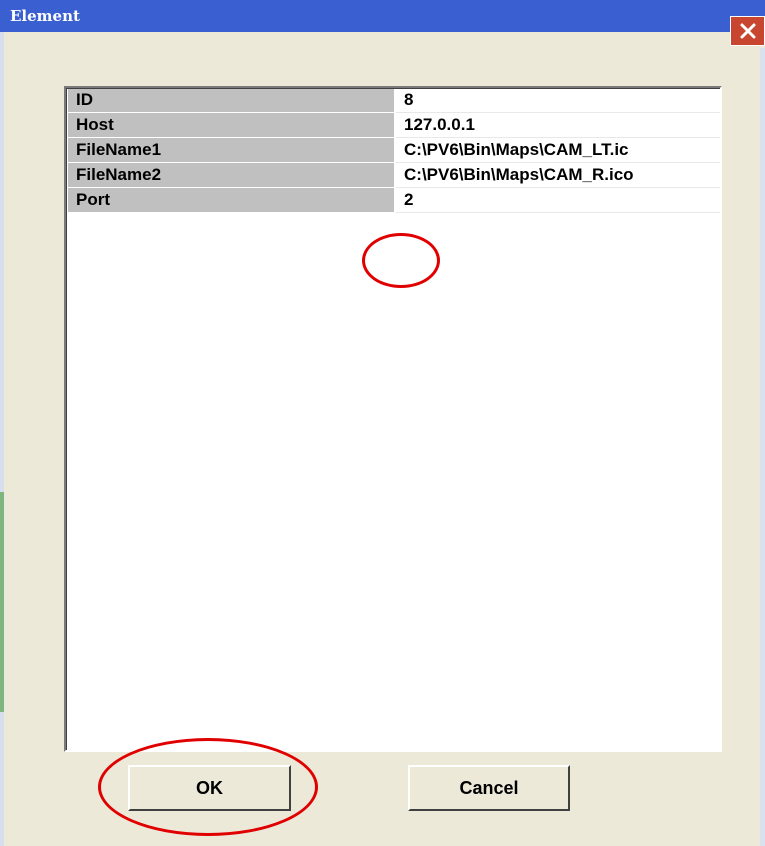 The width and height of the screenshot is (765, 846). What do you see at coordinates (762, 447) in the screenshot?
I see `right-window-edge` at bounding box center [762, 447].